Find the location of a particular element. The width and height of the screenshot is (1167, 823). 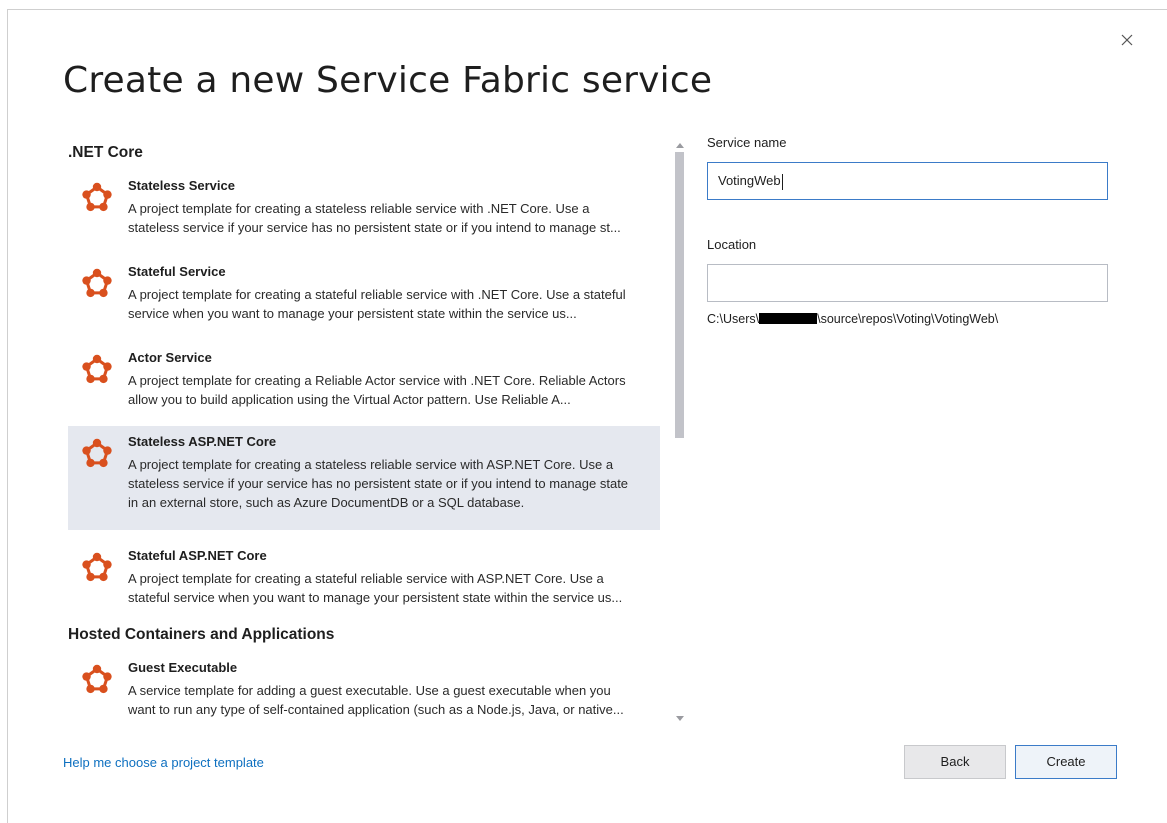

path-prefix: C:\Users\ is located at coordinates (733, 319).